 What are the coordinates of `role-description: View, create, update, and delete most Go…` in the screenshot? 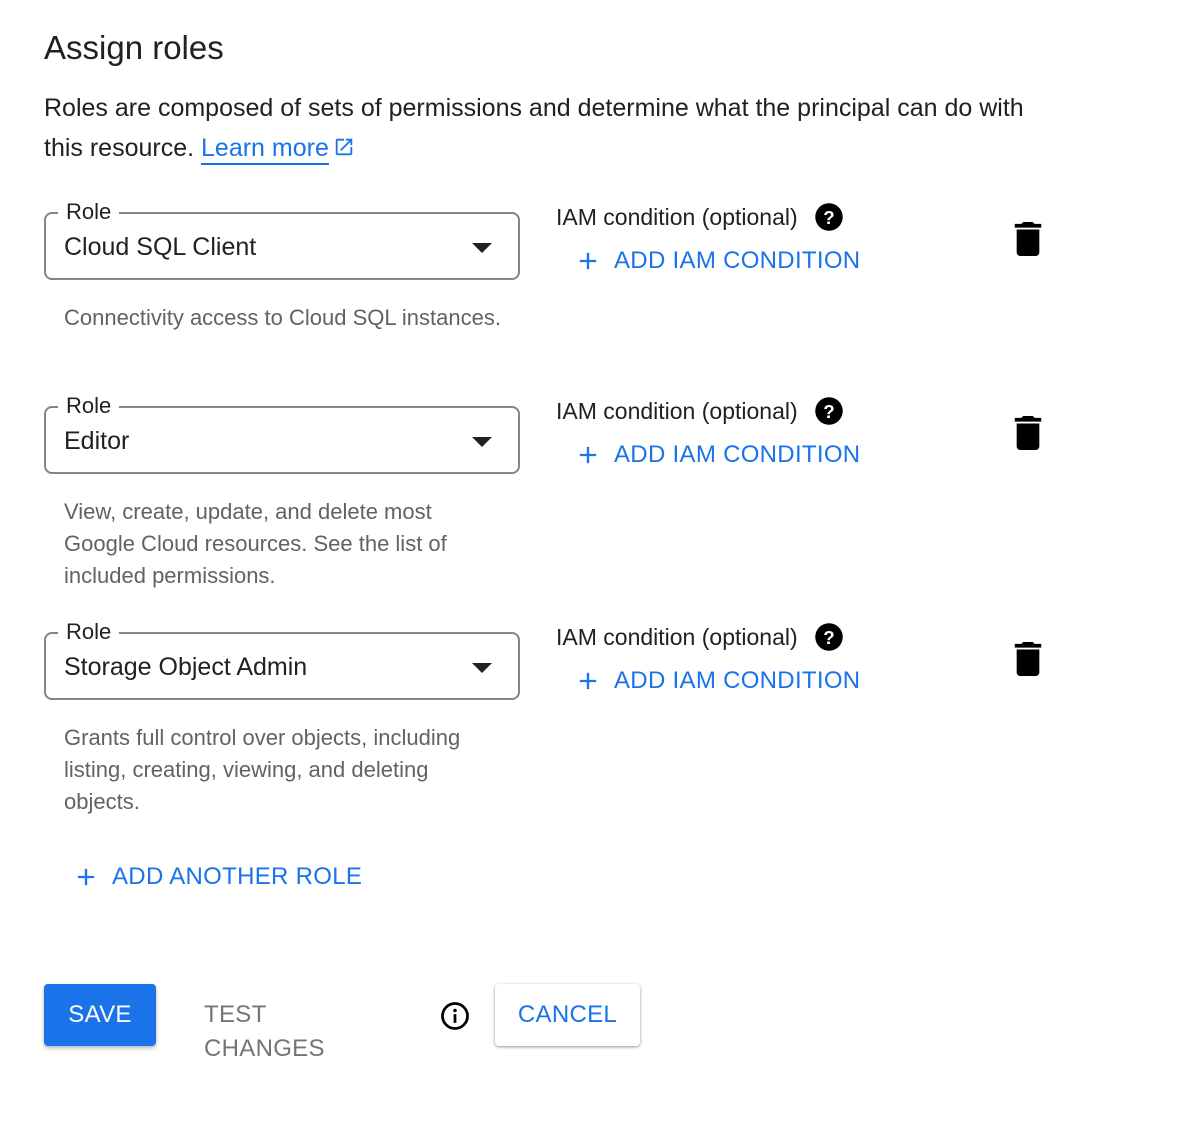 It's located at (255, 543).